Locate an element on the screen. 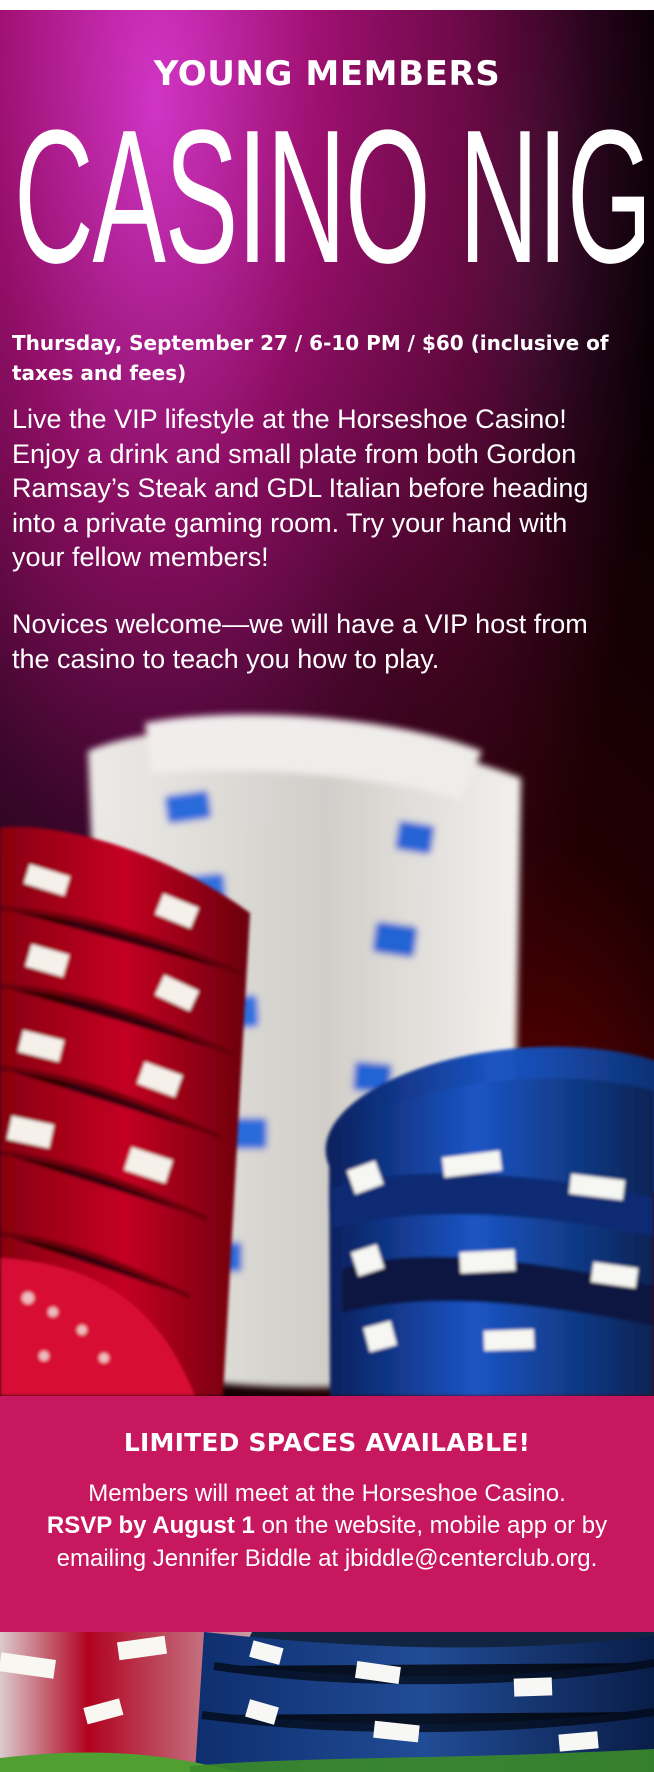 This screenshot has width=654, height=1772. red-chip-stack is located at coordinates (125, 1111).